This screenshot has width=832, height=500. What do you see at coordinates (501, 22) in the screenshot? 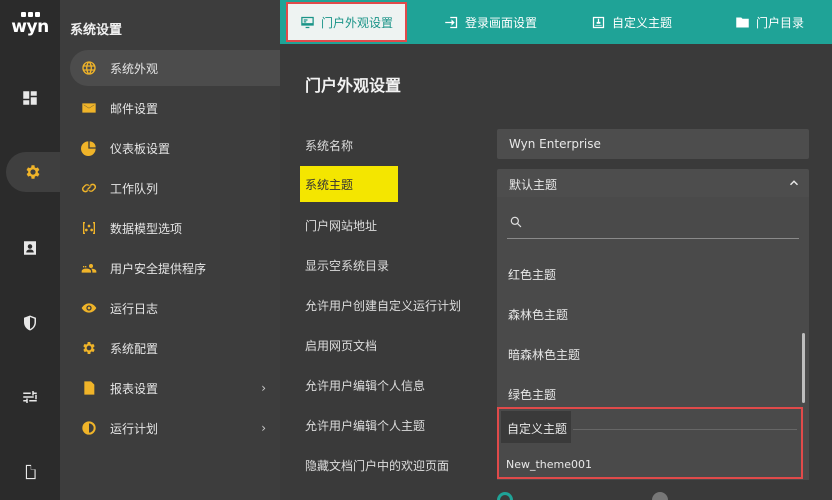
I see `tab-label: 登录画面设置` at bounding box center [501, 22].